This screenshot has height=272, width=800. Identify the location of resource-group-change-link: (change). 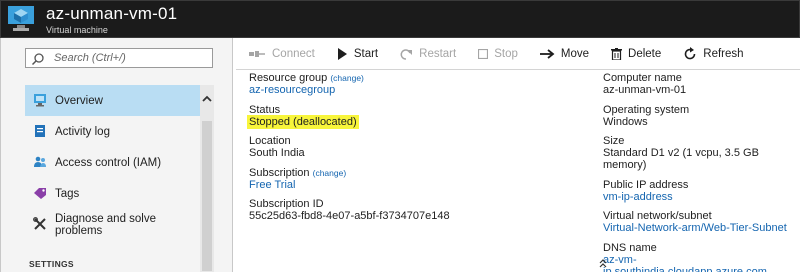
(347, 78).